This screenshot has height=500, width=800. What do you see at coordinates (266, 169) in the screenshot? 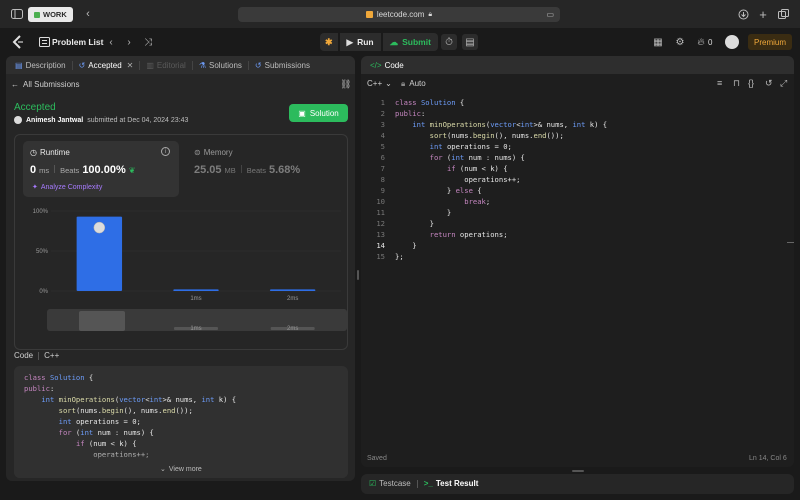
I see `memory-card: ⊜ Memory 25.05 MB Beats 5.68%` at bounding box center [266, 169].